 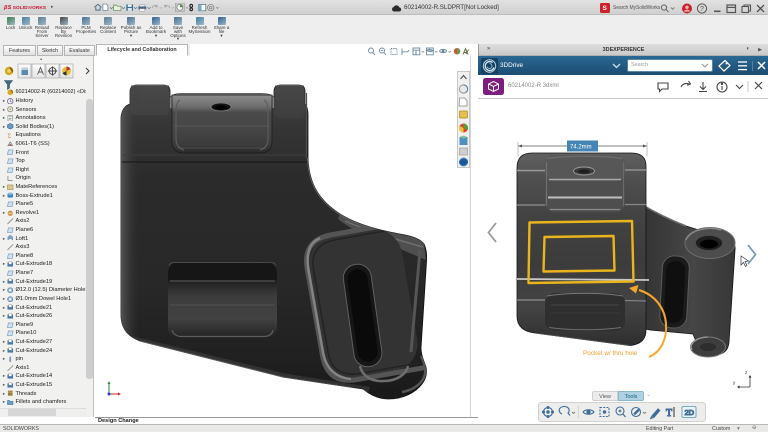 I want to click on svg-text: y, so click(x=734, y=382).